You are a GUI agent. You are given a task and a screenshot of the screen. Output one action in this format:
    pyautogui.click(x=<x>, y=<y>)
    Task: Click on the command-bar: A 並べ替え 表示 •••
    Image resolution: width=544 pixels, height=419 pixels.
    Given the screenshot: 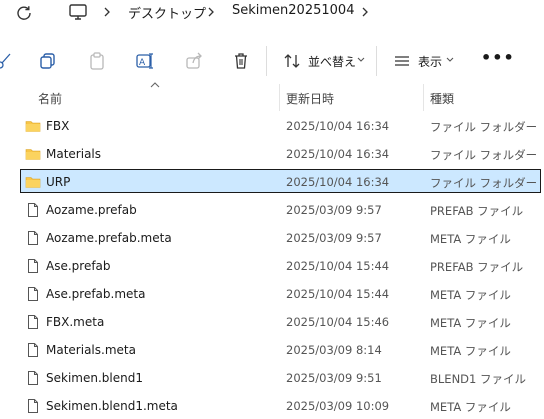 What is the action you would take?
    pyautogui.click(x=272, y=61)
    